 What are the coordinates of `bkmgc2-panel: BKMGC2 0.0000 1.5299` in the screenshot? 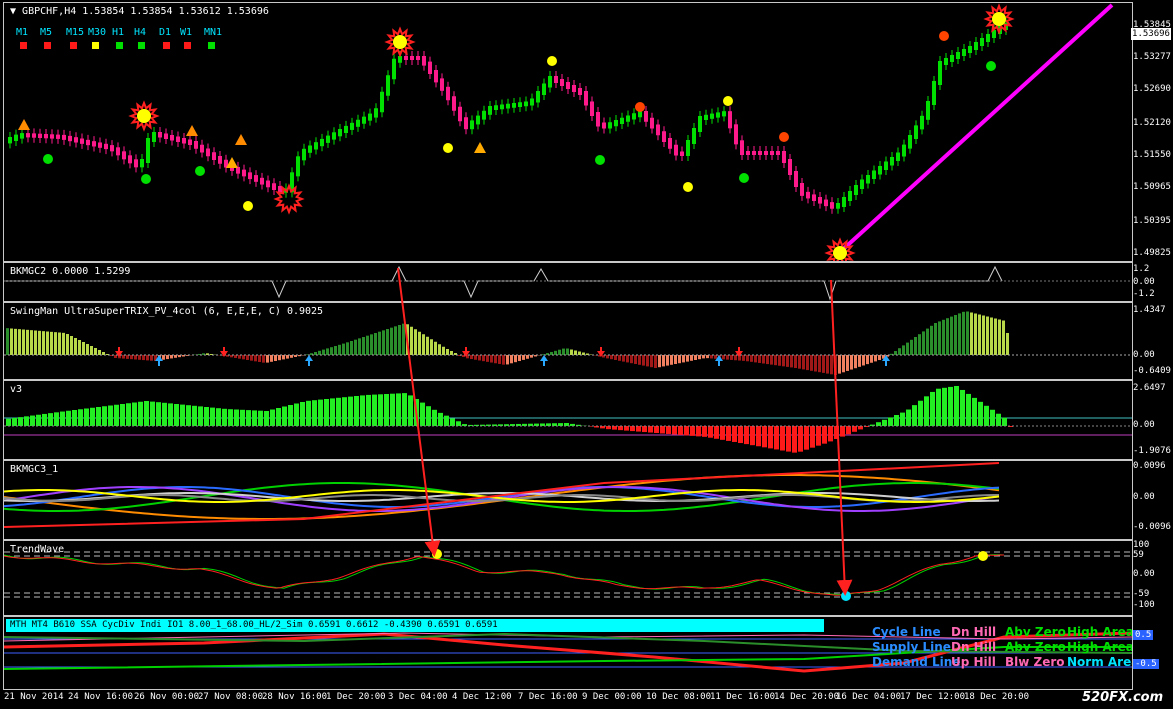 It's located at (568, 282).